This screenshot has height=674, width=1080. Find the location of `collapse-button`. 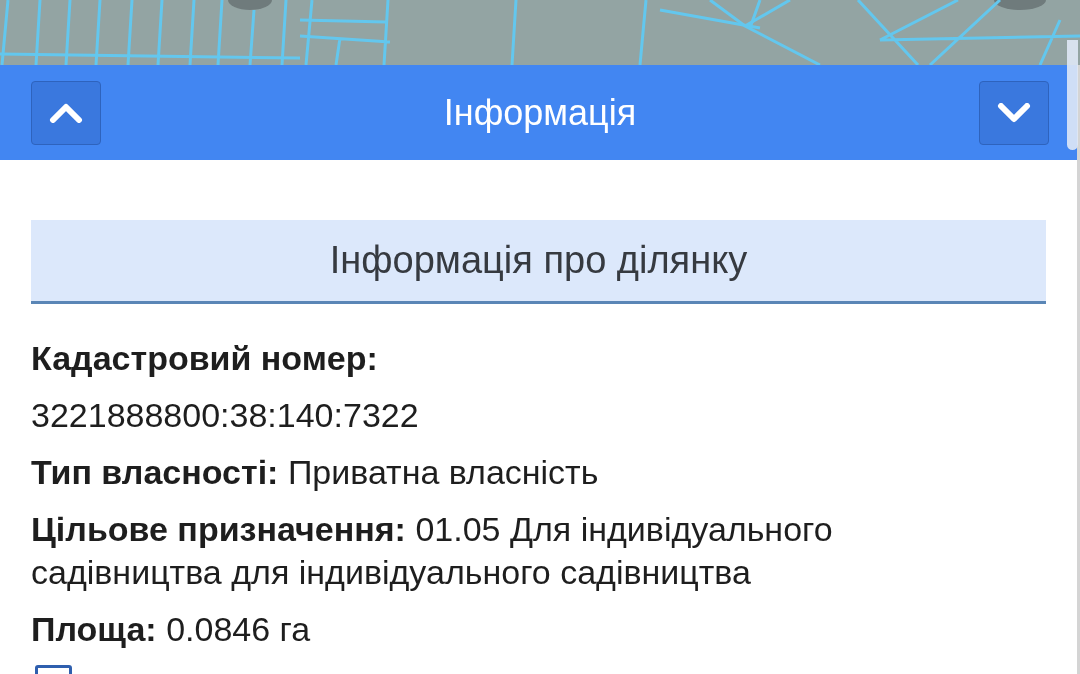

collapse-button is located at coordinates (66, 112).